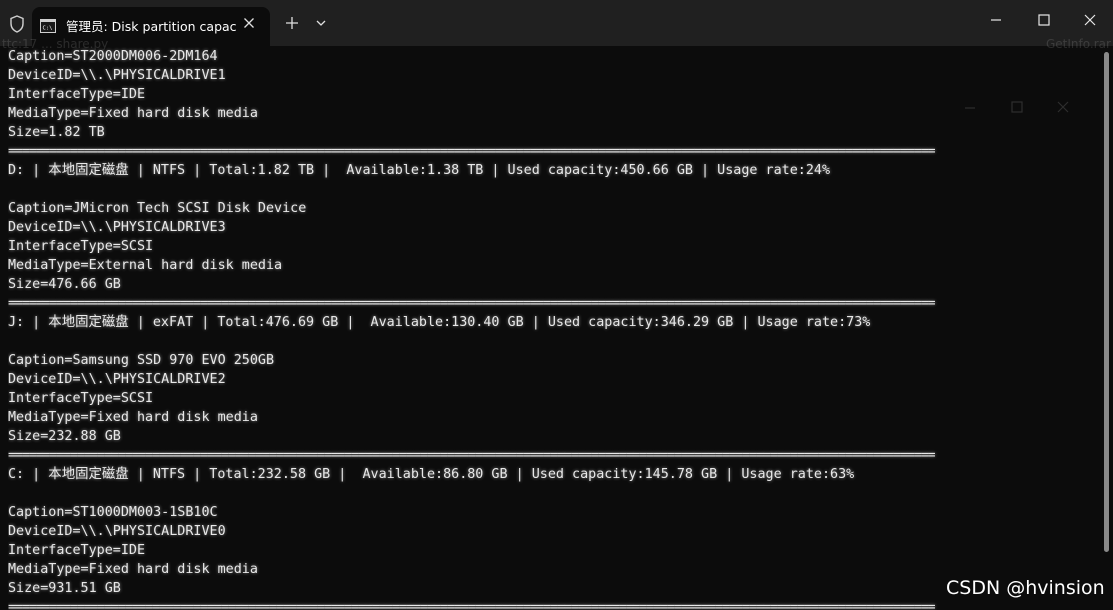 This screenshot has height=610, width=1113. I want to click on console-line: Size=232.88 GB, so click(64, 436).